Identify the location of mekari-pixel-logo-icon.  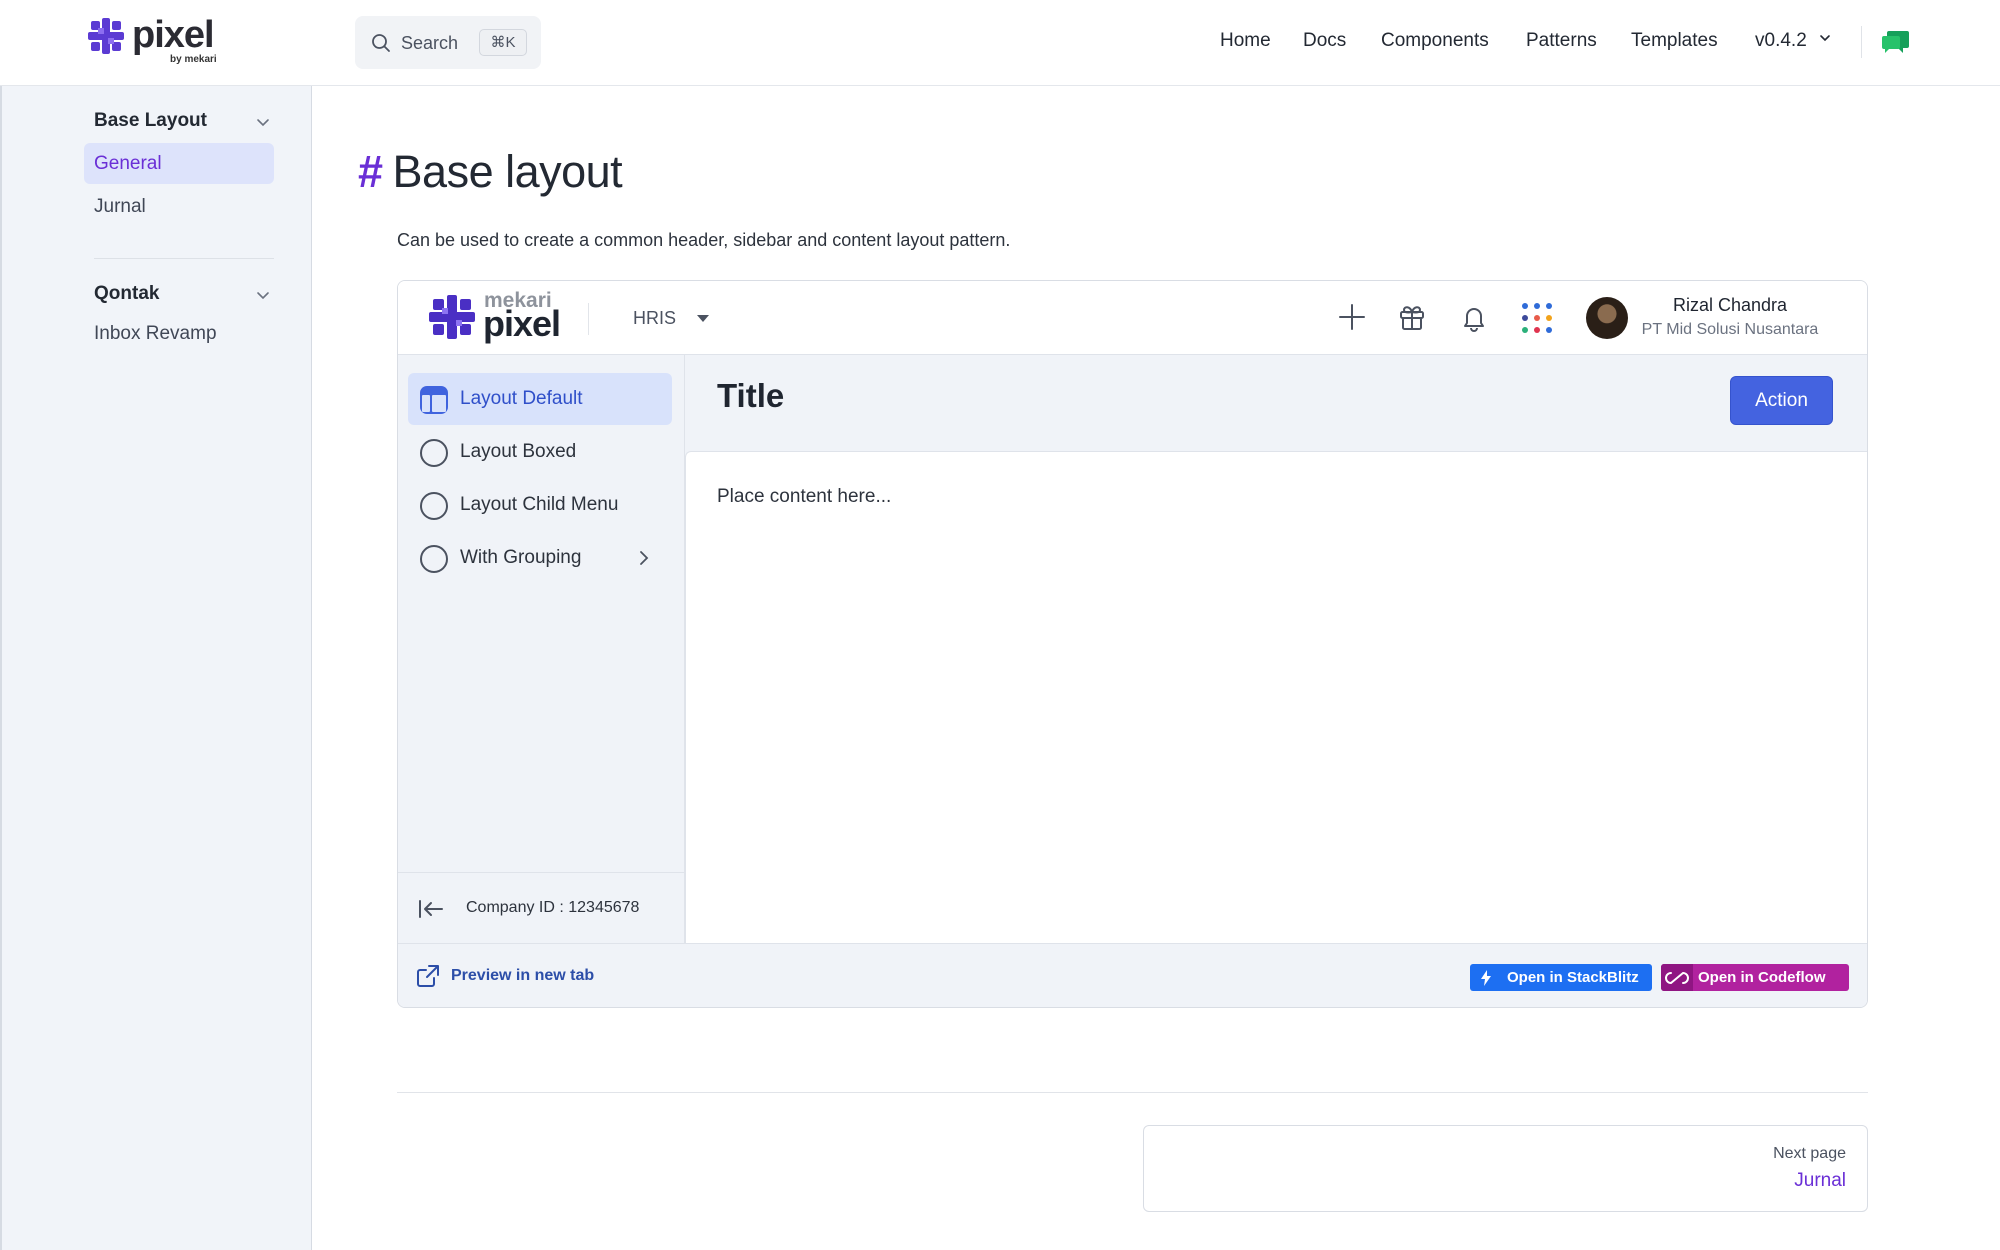
(452, 317).